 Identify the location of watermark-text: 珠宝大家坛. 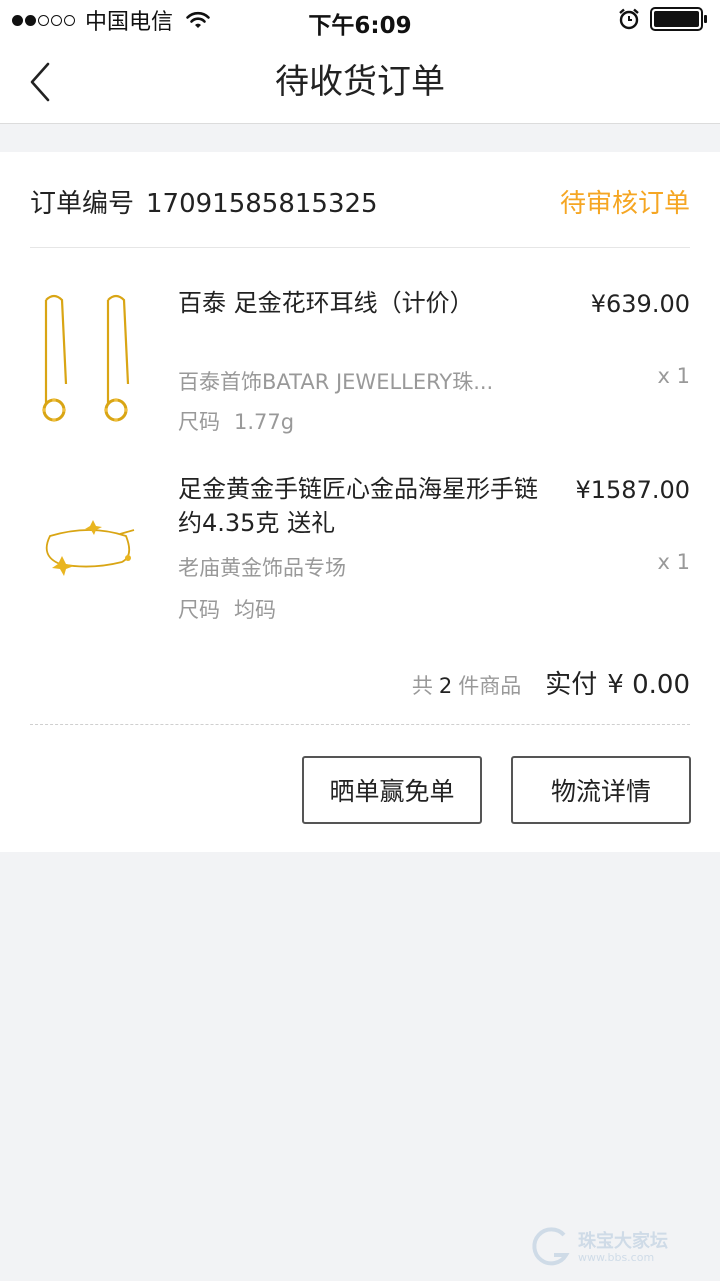
(623, 1241).